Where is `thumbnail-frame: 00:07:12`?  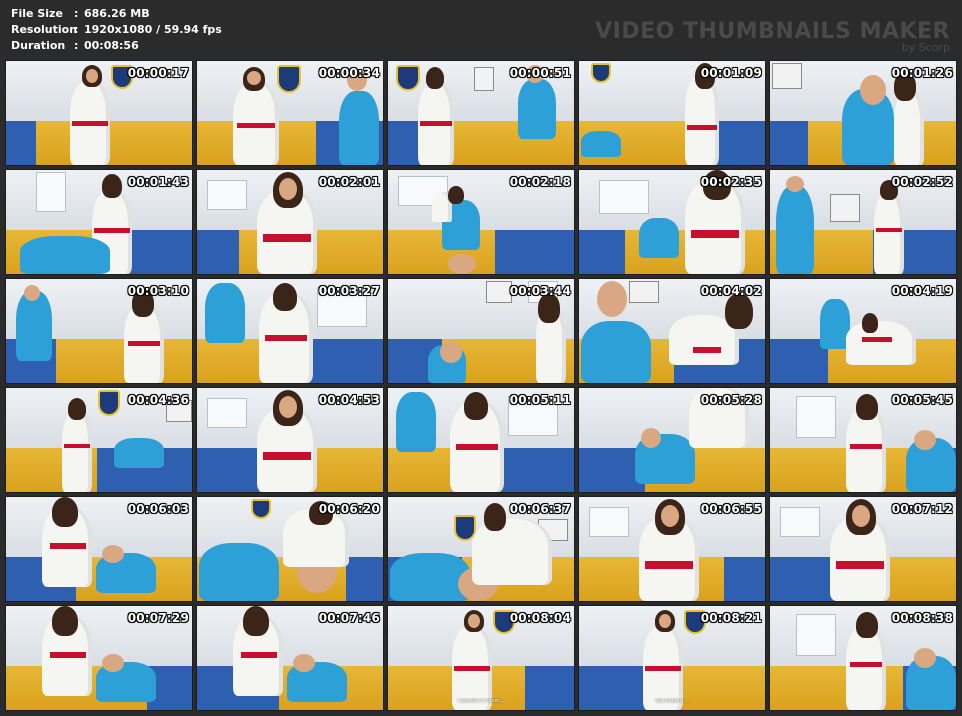
thumbnail-frame: 00:07:12 is located at coordinates (863, 549).